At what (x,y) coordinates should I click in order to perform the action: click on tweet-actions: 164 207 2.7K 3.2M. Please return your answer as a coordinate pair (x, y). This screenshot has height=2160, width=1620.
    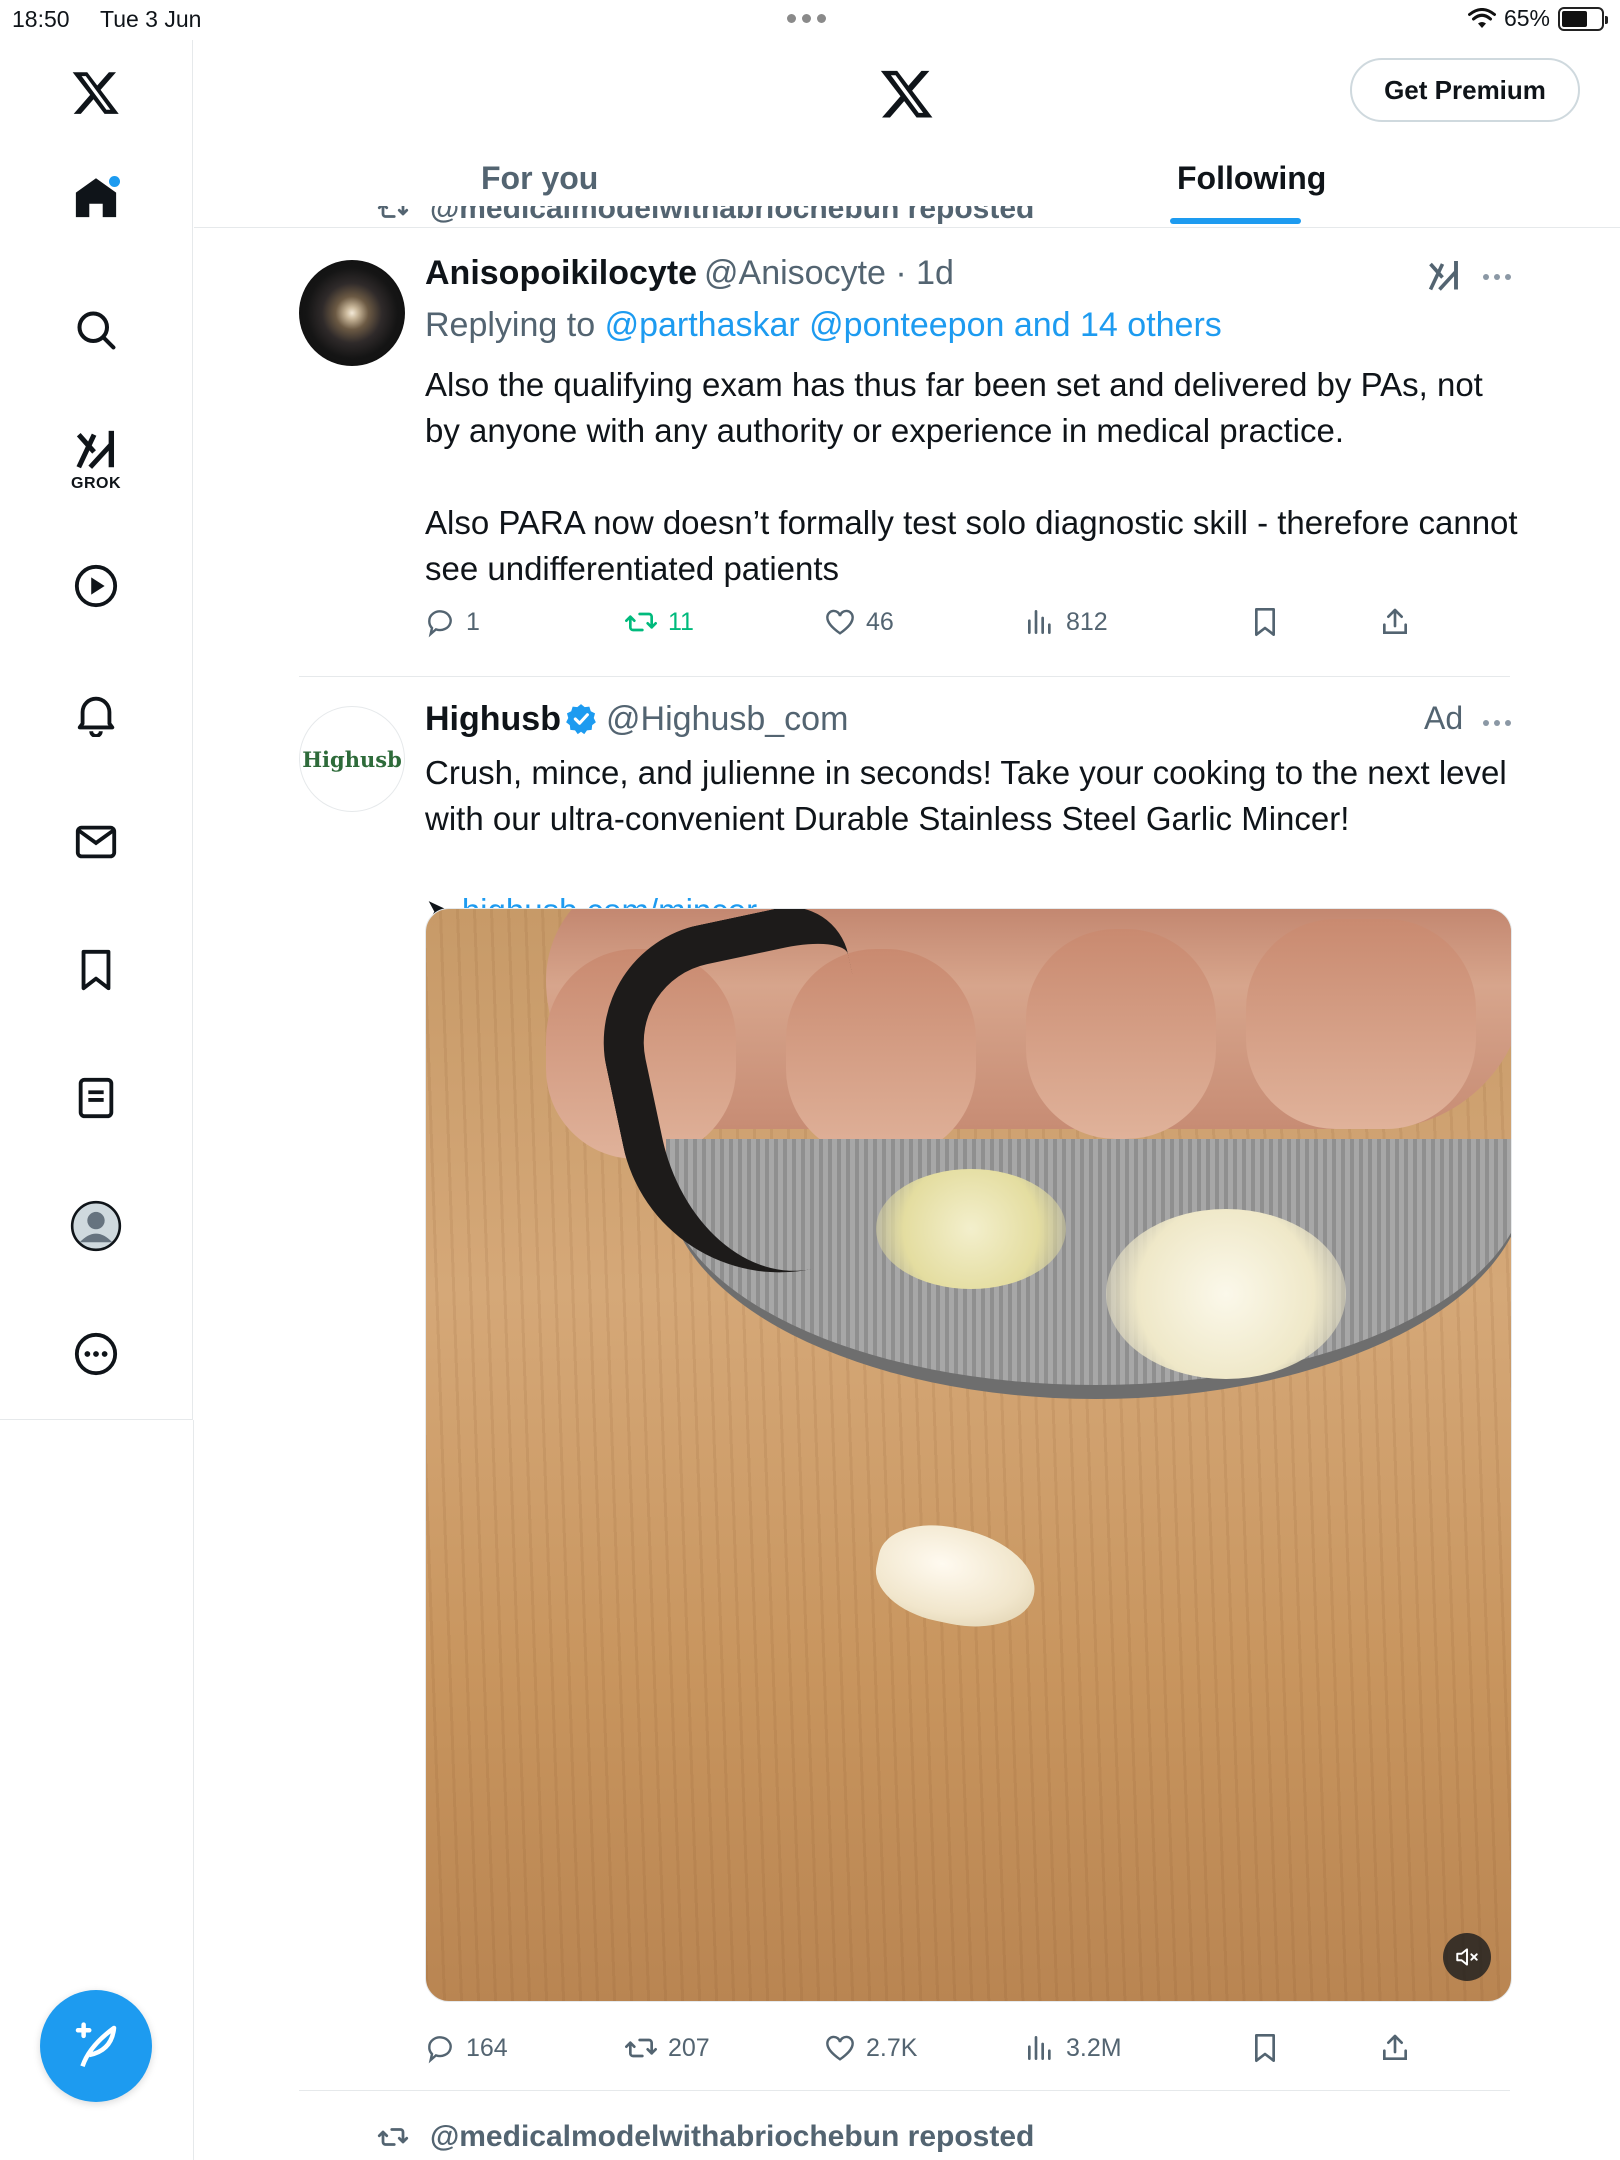
    Looking at the image, I should click on (929, 2052).